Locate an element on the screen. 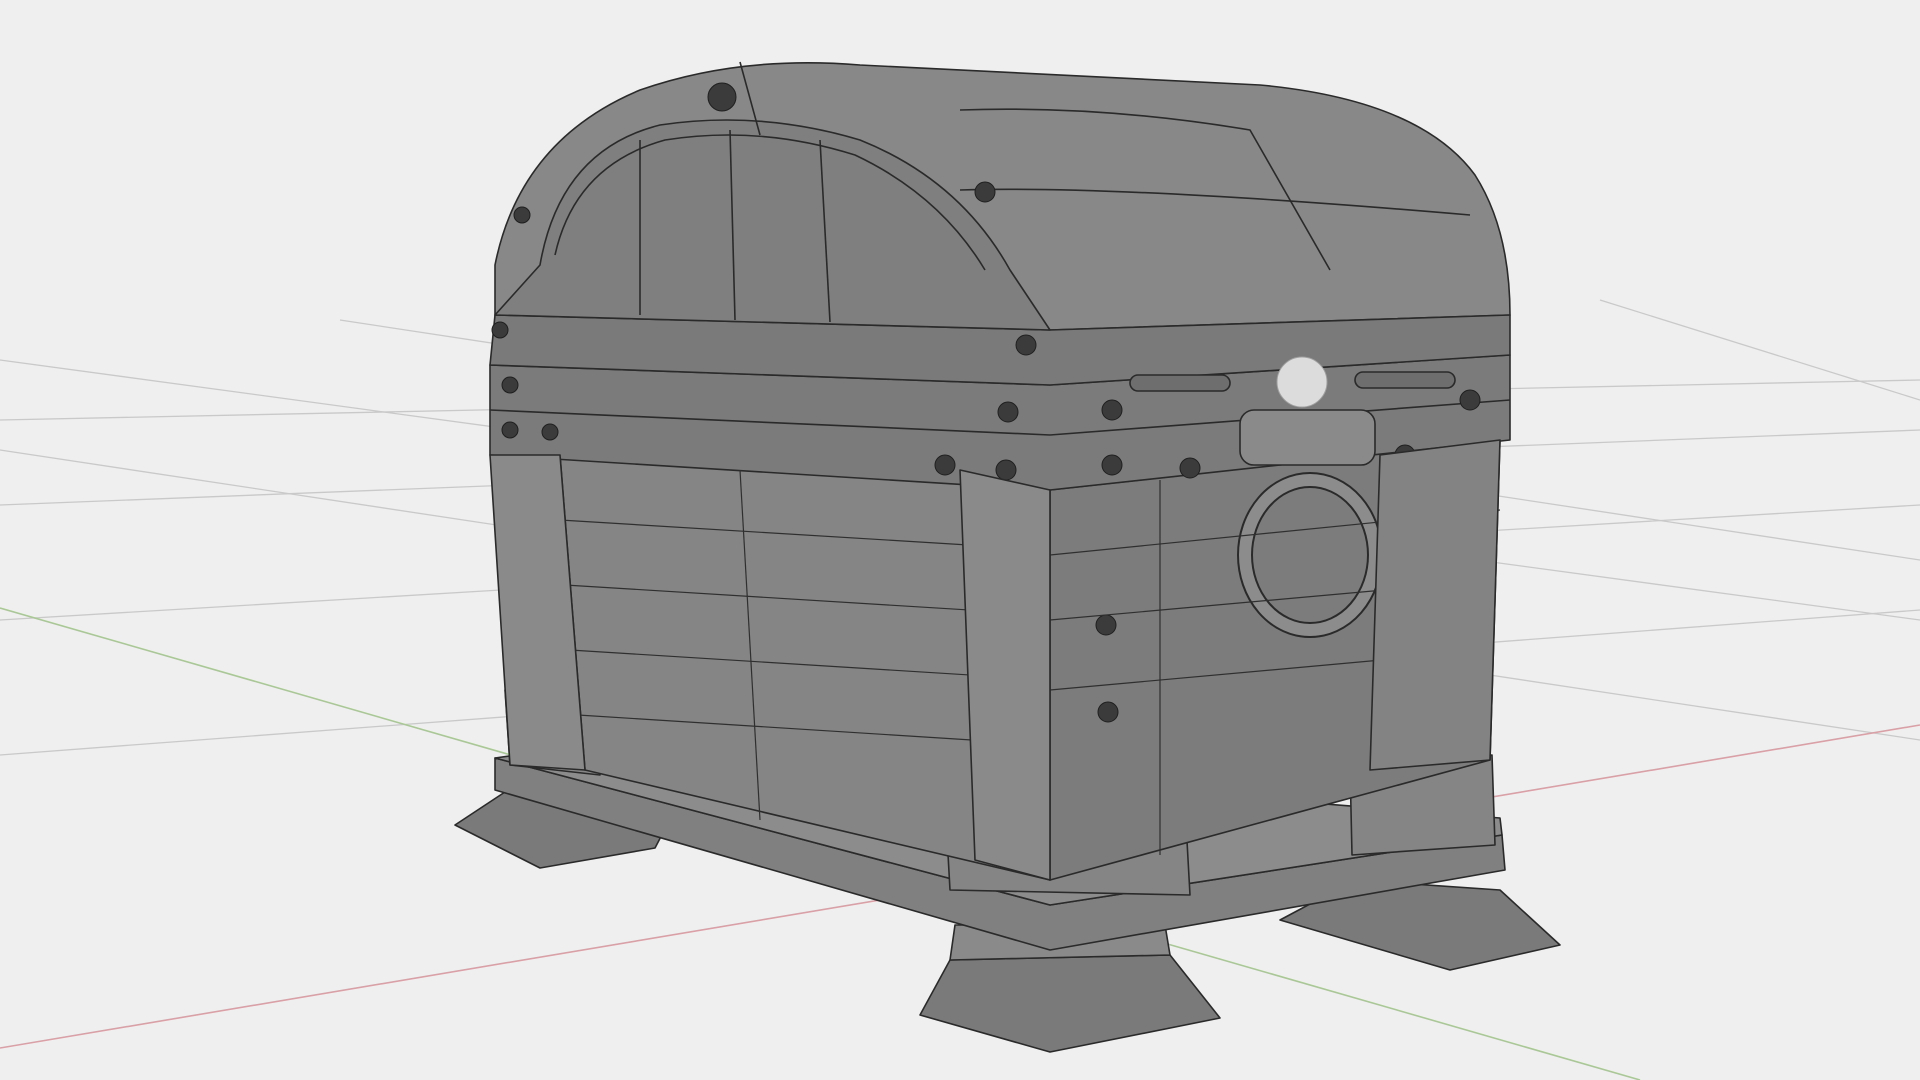 This screenshot has width=1920, height=1080. light-sphere-icon is located at coordinates (1302, 382).